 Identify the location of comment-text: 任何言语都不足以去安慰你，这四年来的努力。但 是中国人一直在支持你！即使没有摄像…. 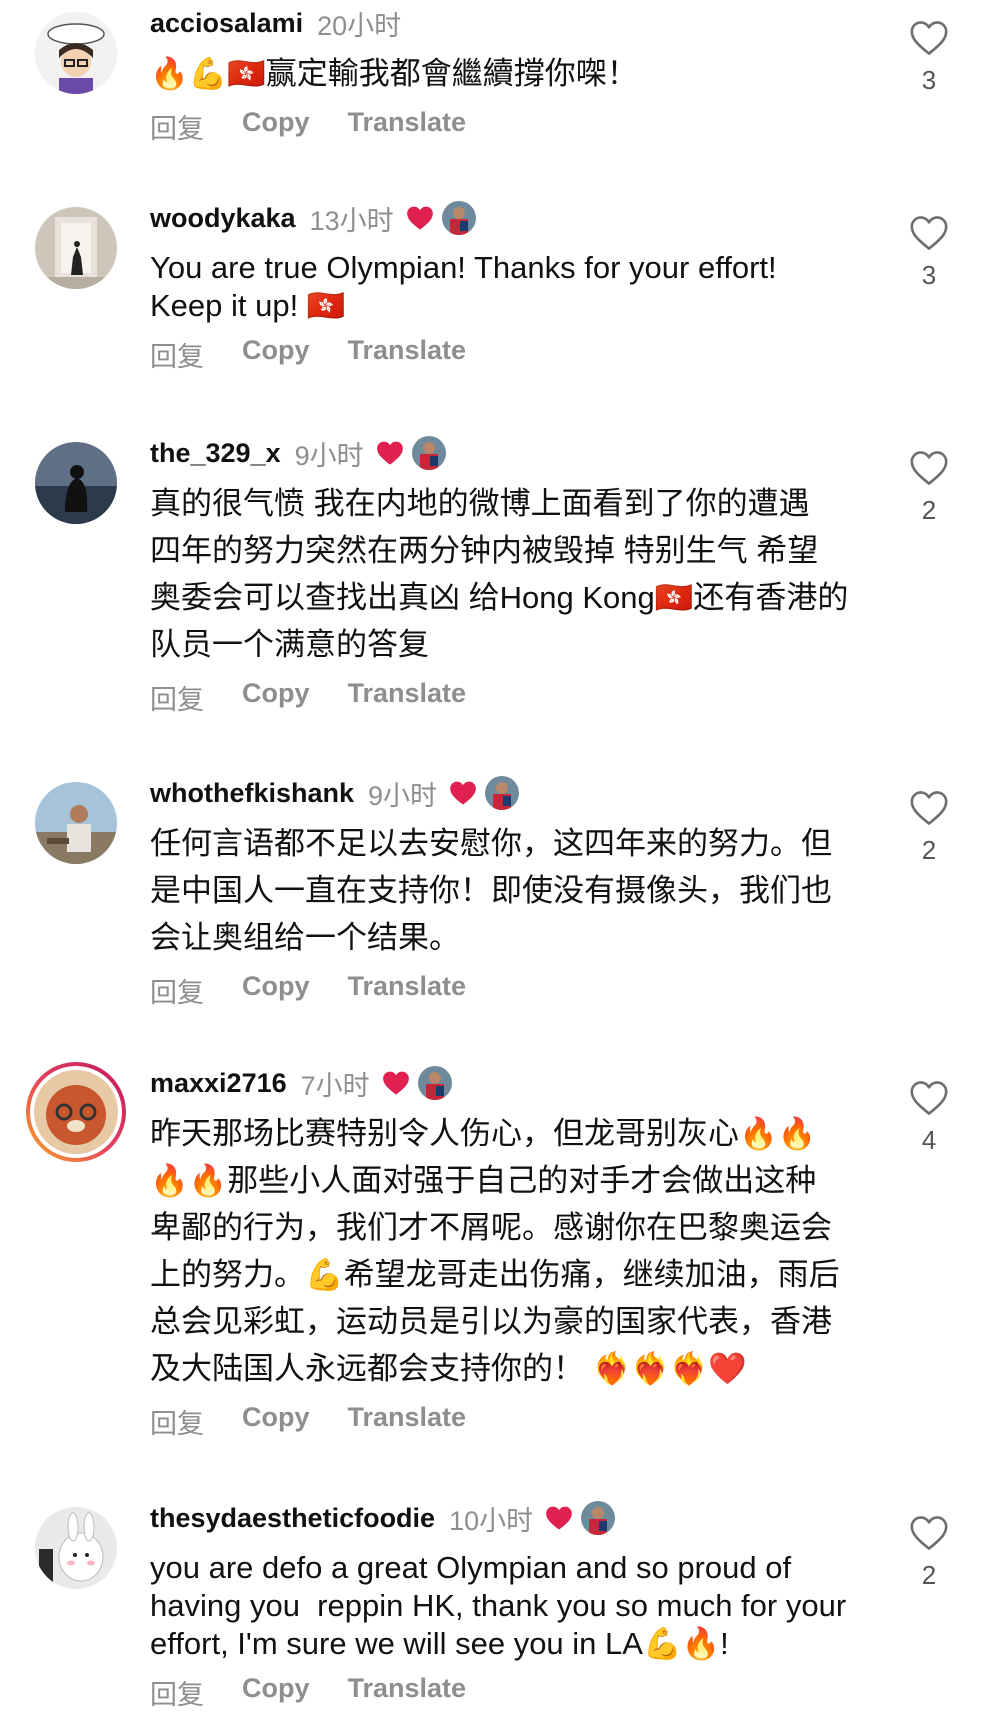
(491, 890).